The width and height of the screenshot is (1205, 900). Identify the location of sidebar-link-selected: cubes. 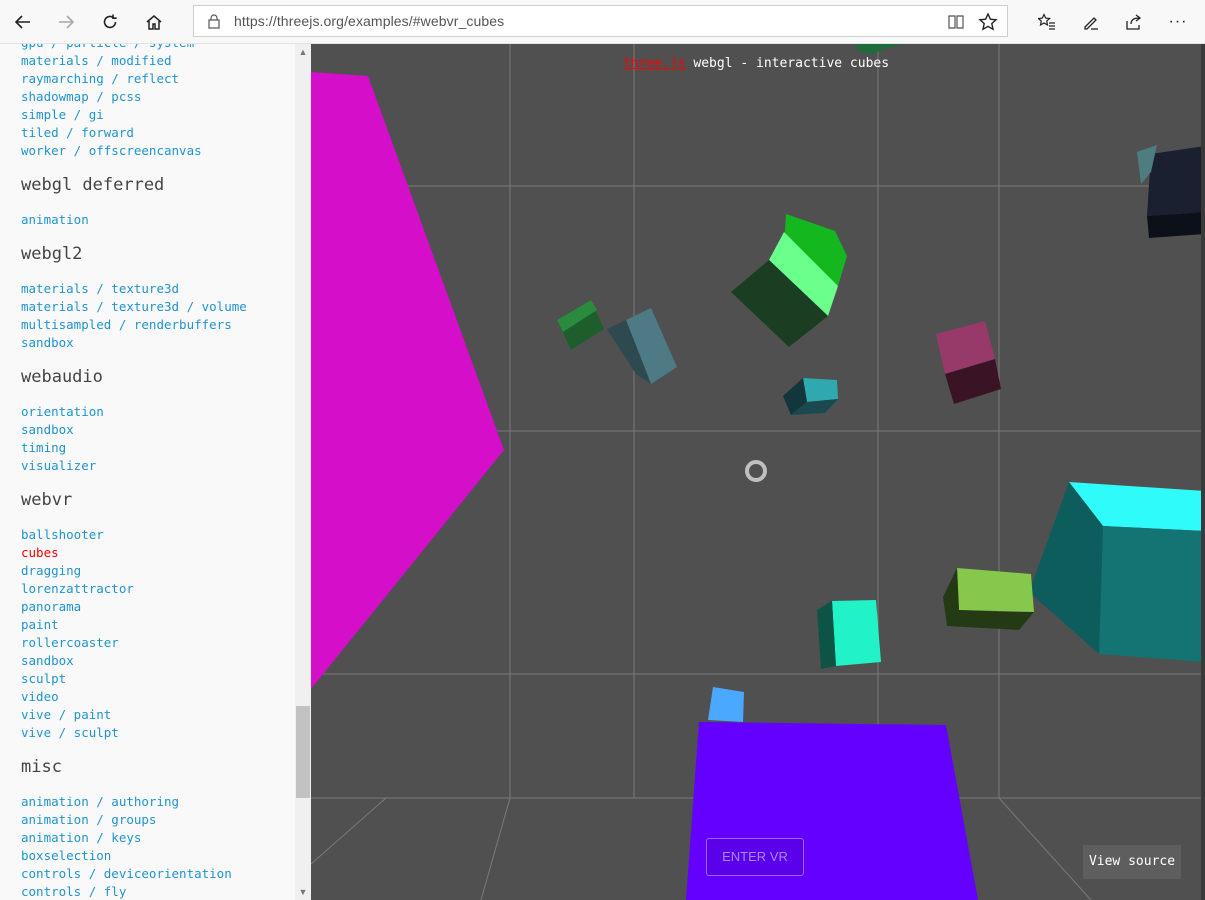
(156, 553).